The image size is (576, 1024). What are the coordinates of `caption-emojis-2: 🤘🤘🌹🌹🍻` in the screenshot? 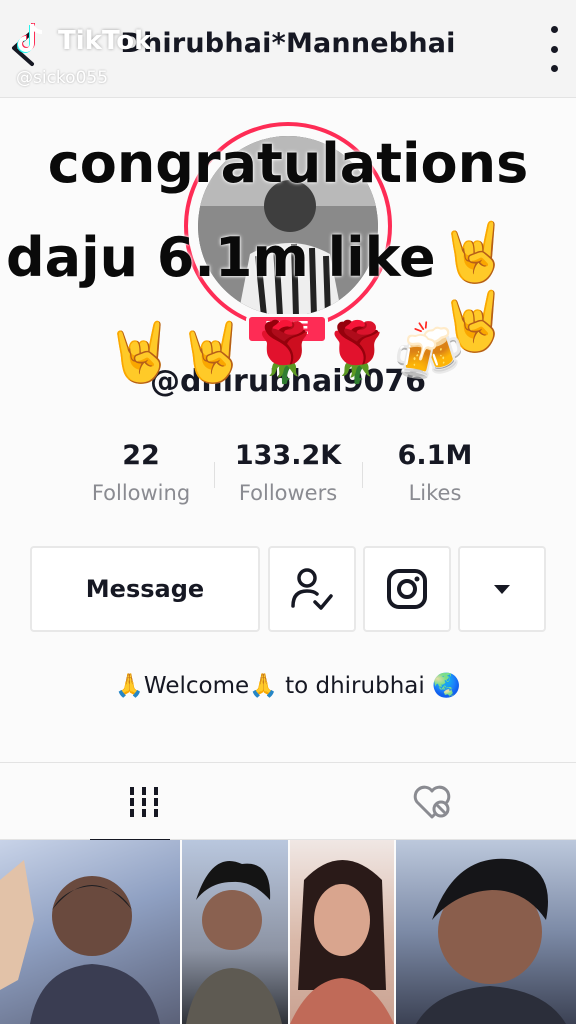 It's located at (285, 352).